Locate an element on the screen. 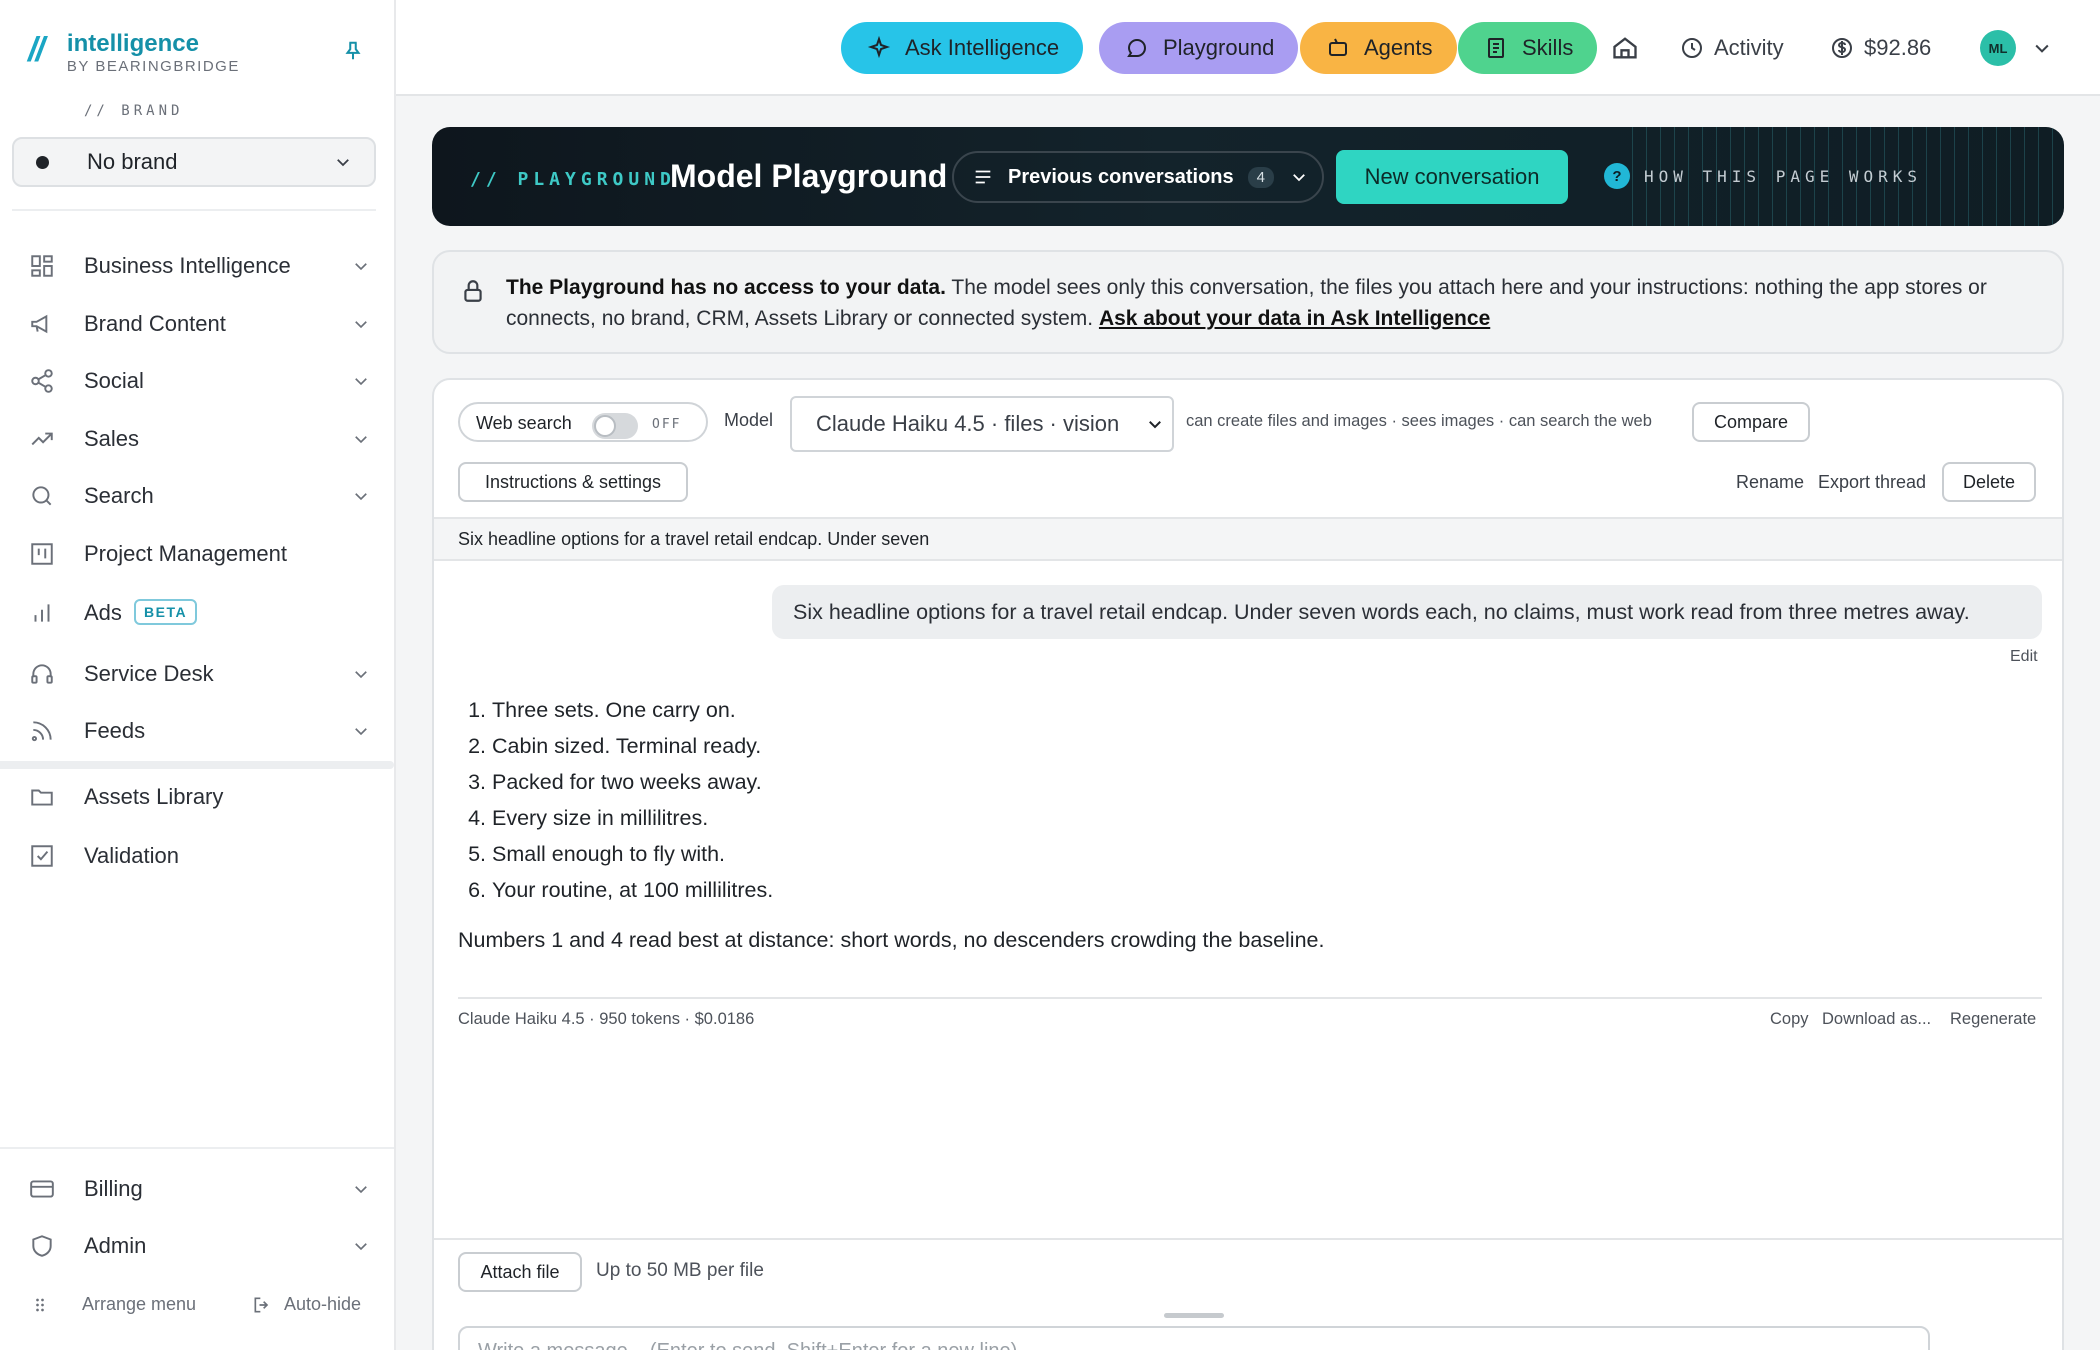 This screenshot has height=1350, width=2100. nav-label: Business Intelligence is located at coordinates (187, 265).